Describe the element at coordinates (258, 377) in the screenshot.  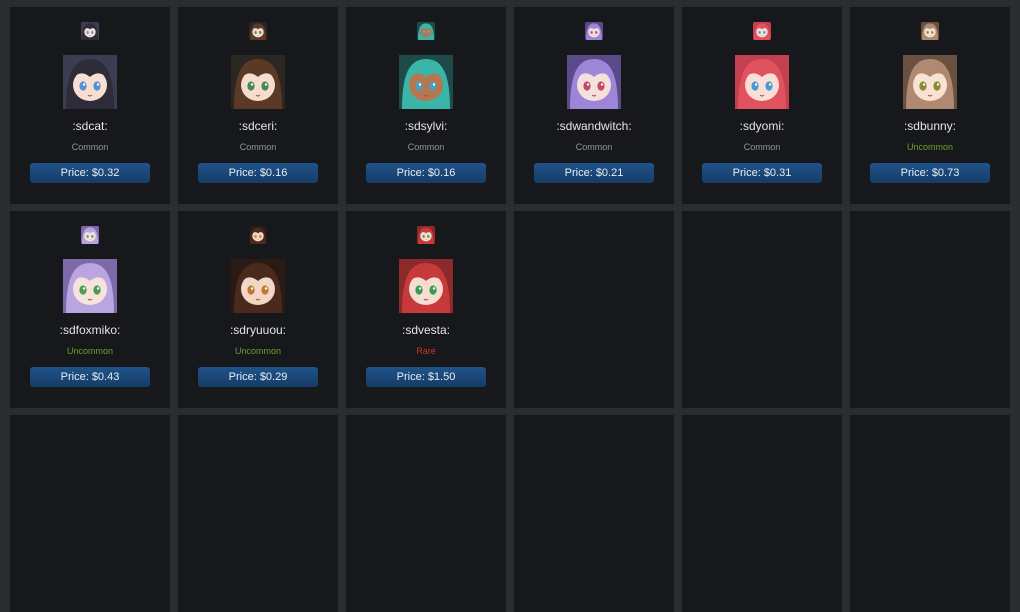
I see `price-button: Price: $0.29` at that location.